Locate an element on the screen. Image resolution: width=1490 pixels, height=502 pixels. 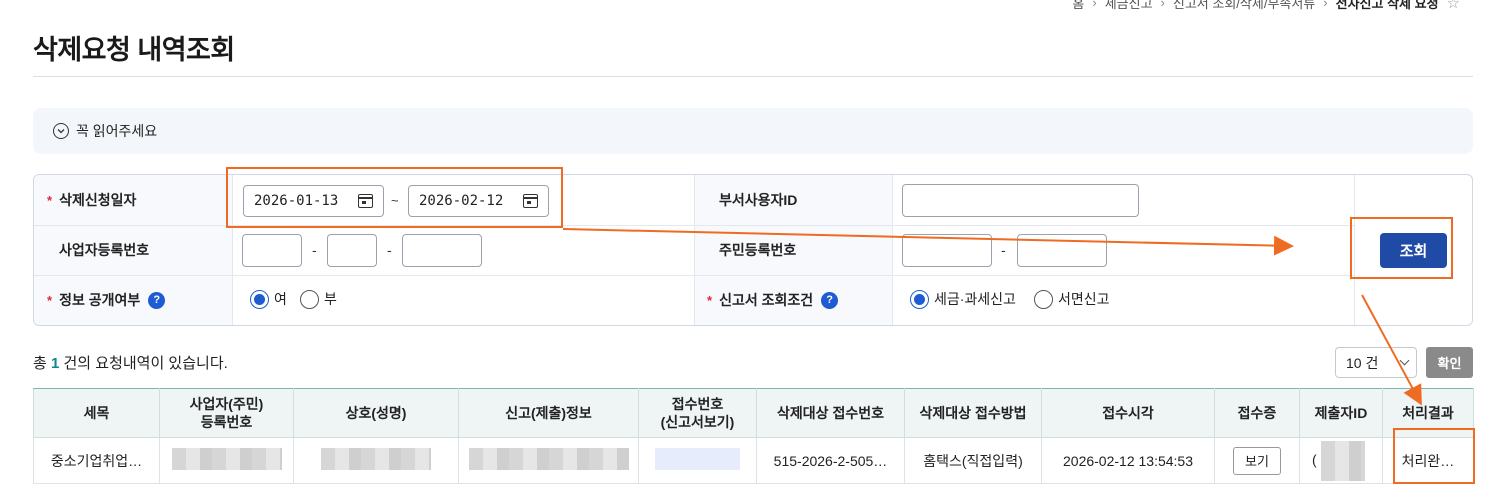
breadcrumb-report-query: 신고서 조회/삭제/부속서류 is located at coordinates (1244, 6).